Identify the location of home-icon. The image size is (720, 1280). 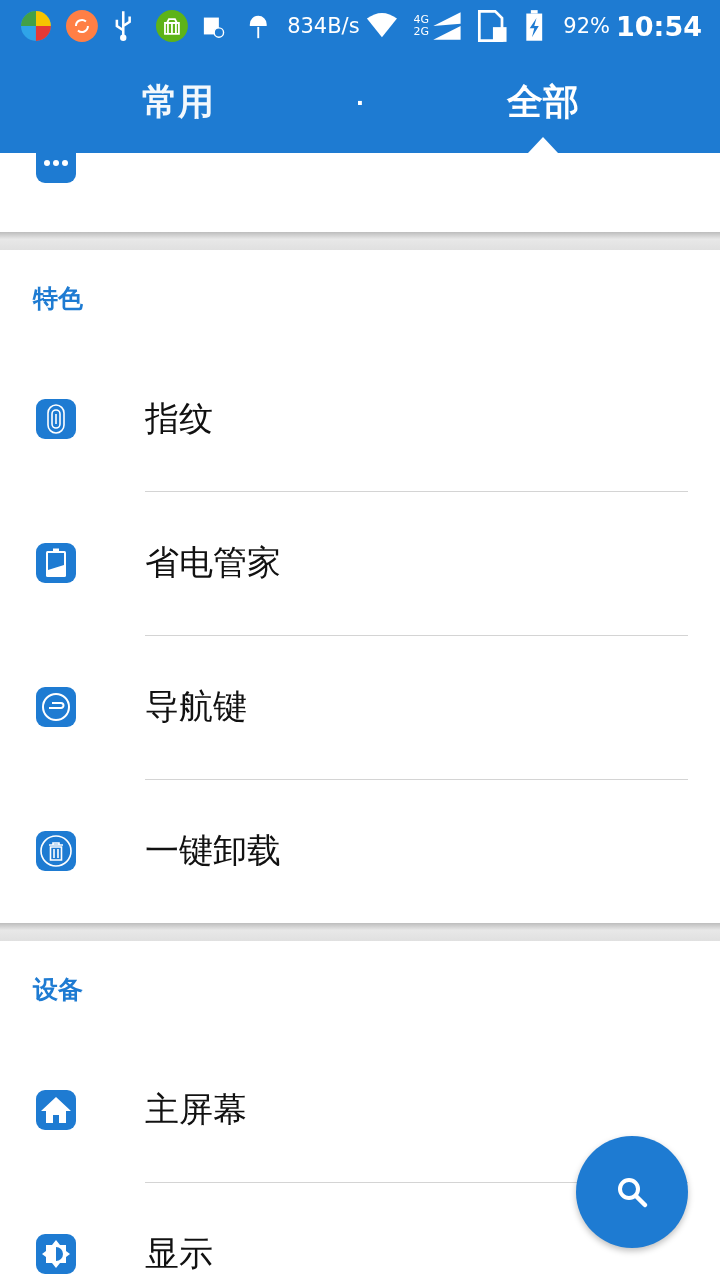
(56, 1110).